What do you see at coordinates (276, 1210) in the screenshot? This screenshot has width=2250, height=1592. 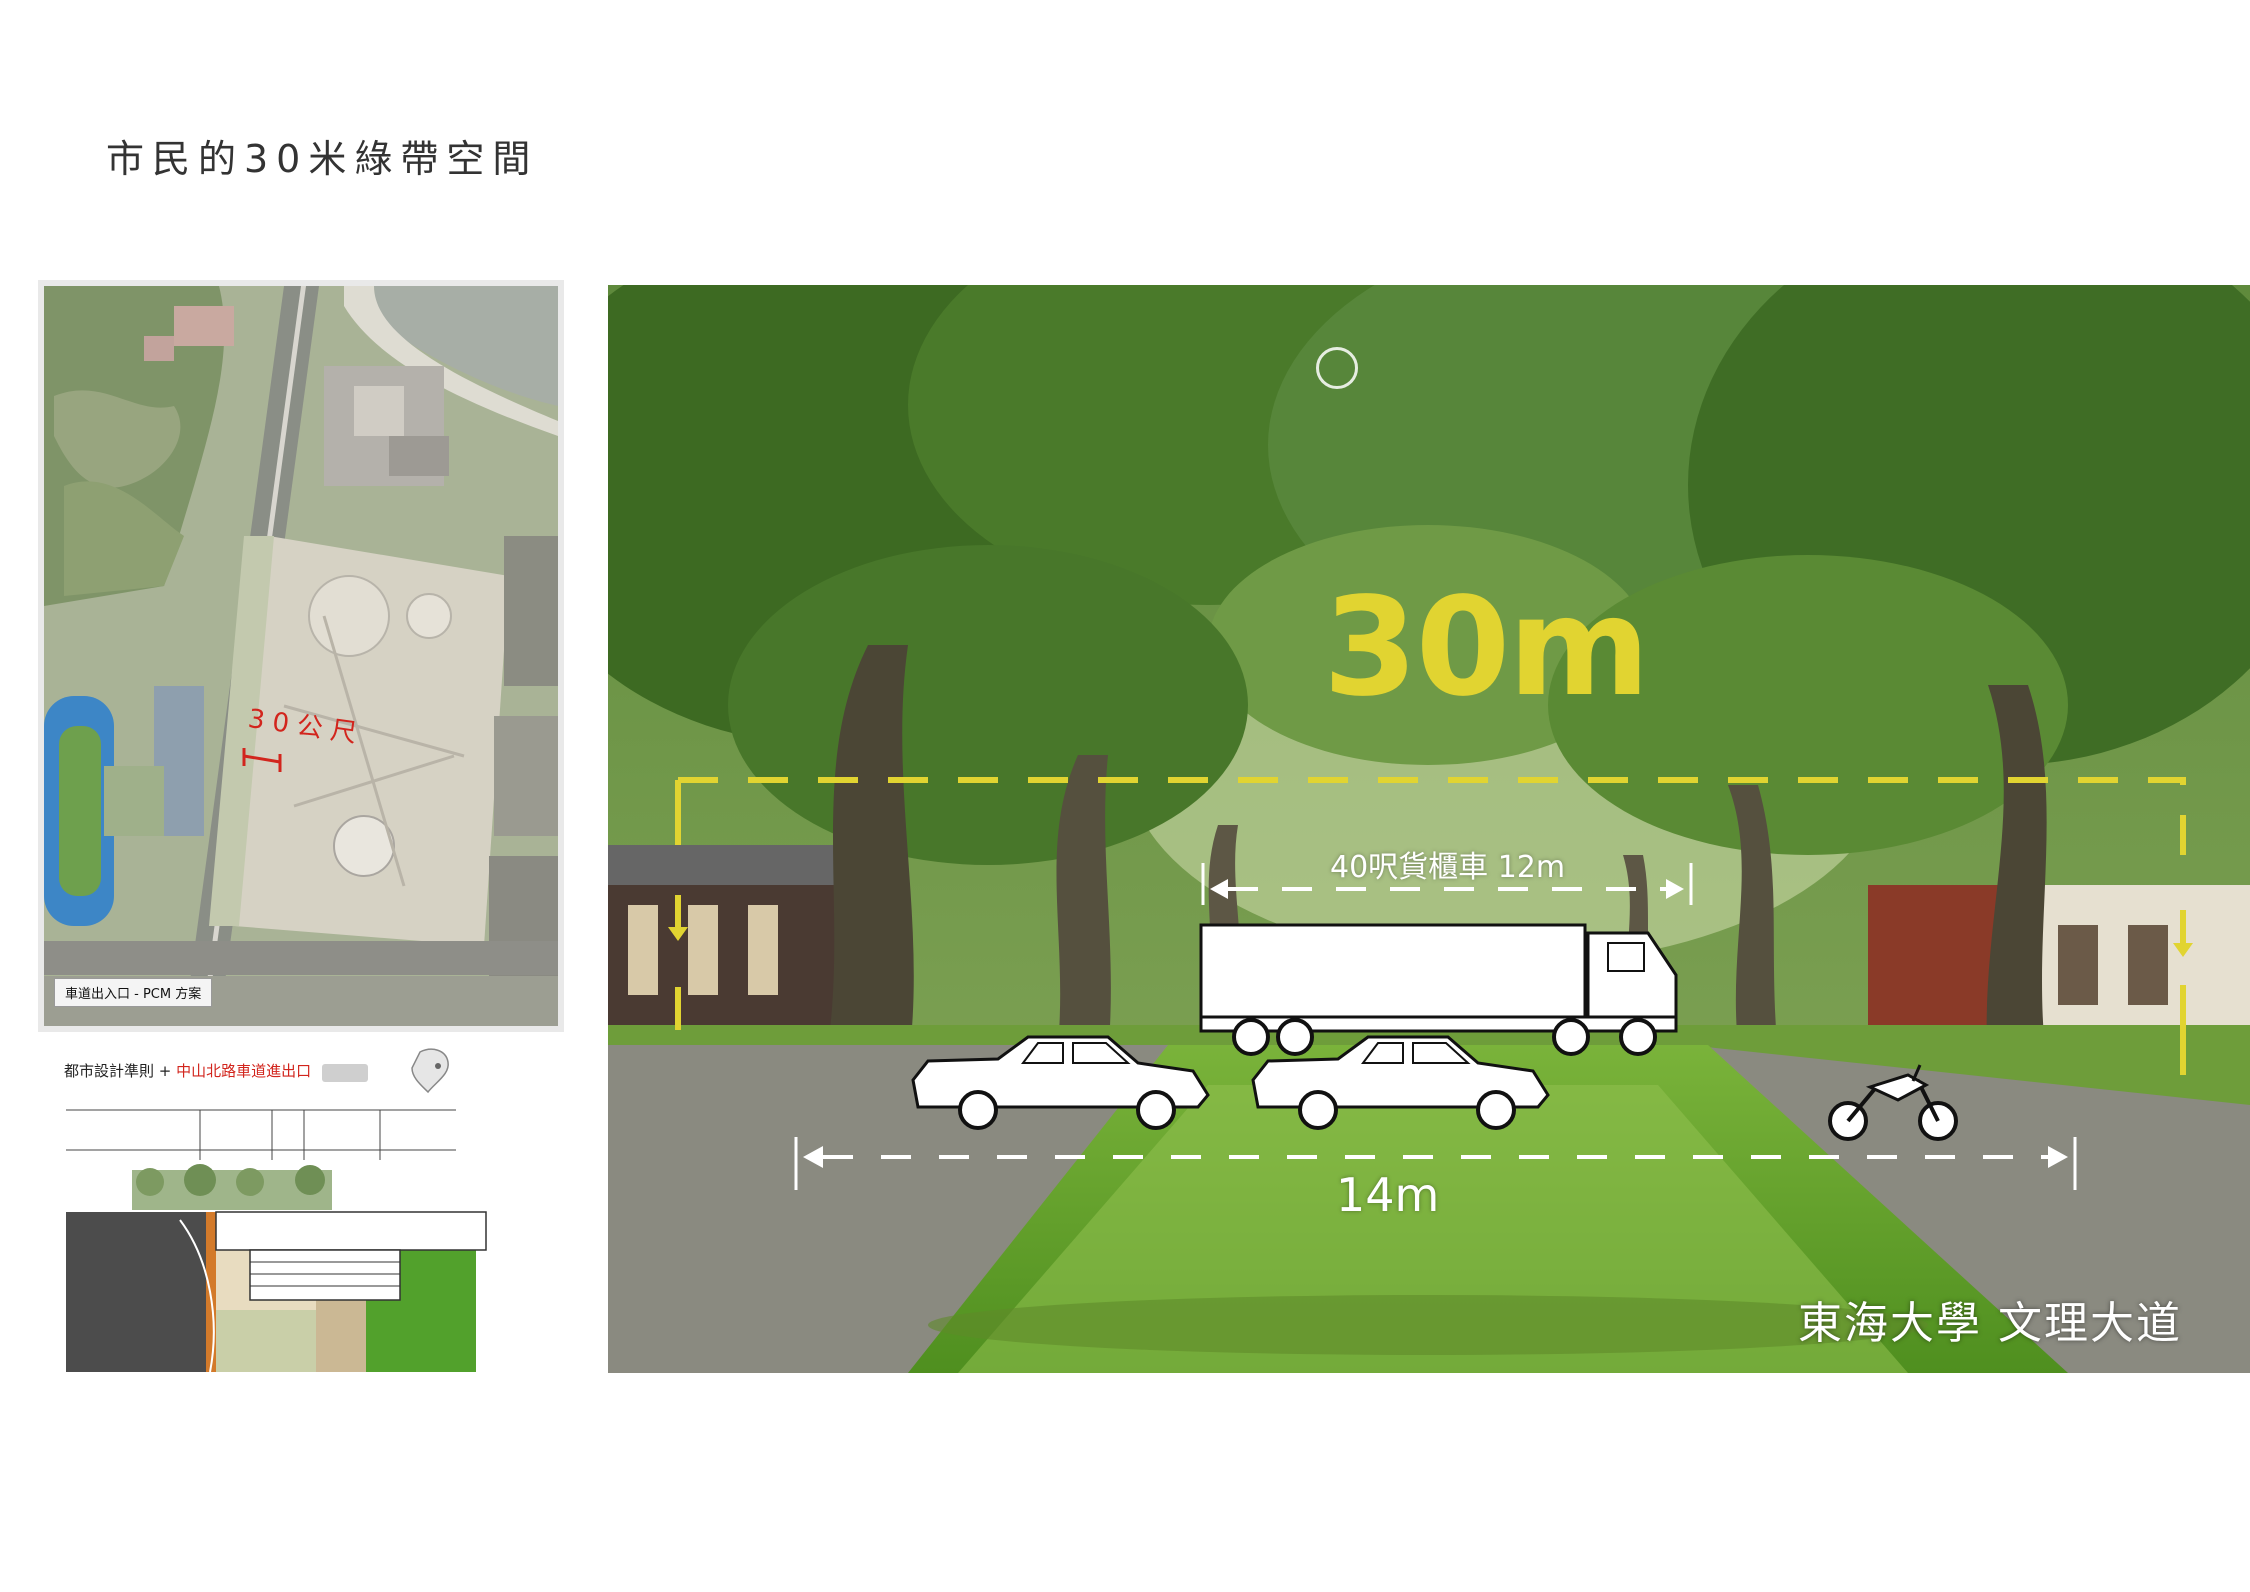 I see `section-plan-graphic` at bounding box center [276, 1210].